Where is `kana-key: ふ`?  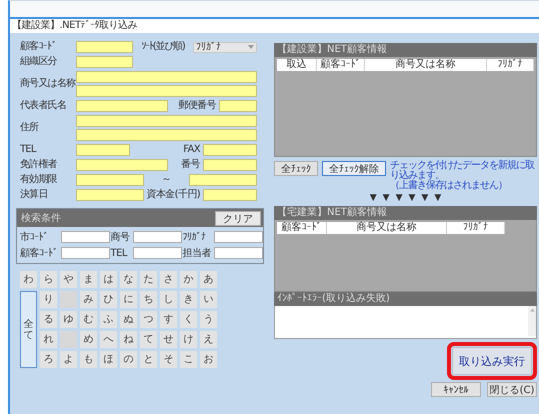 kana-key: ふ is located at coordinates (108, 319).